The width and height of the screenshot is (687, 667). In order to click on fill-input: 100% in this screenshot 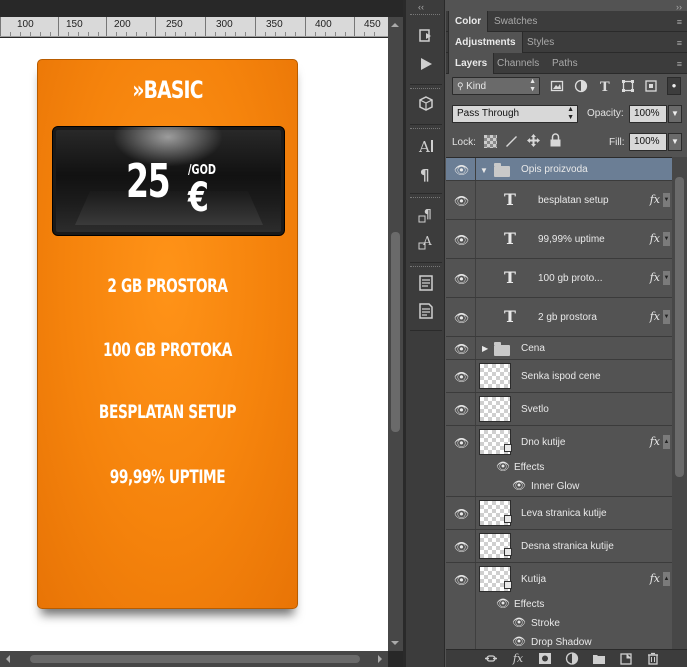, I will do `click(648, 142)`.